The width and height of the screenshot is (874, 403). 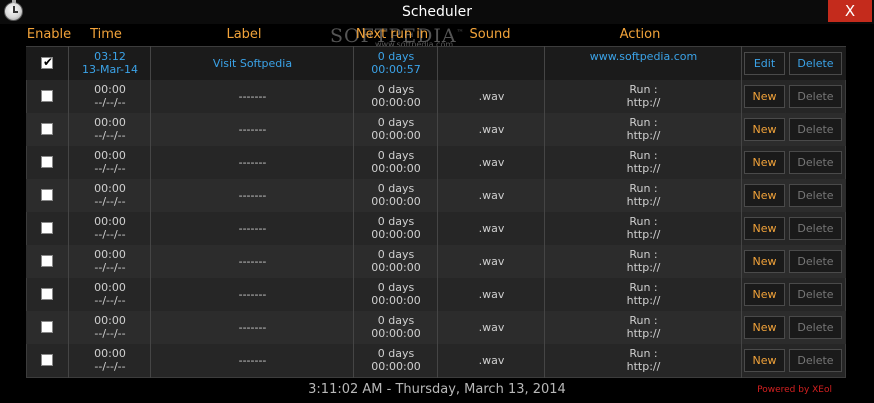 I want to click on close-icon: X, so click(x=850, y=11).